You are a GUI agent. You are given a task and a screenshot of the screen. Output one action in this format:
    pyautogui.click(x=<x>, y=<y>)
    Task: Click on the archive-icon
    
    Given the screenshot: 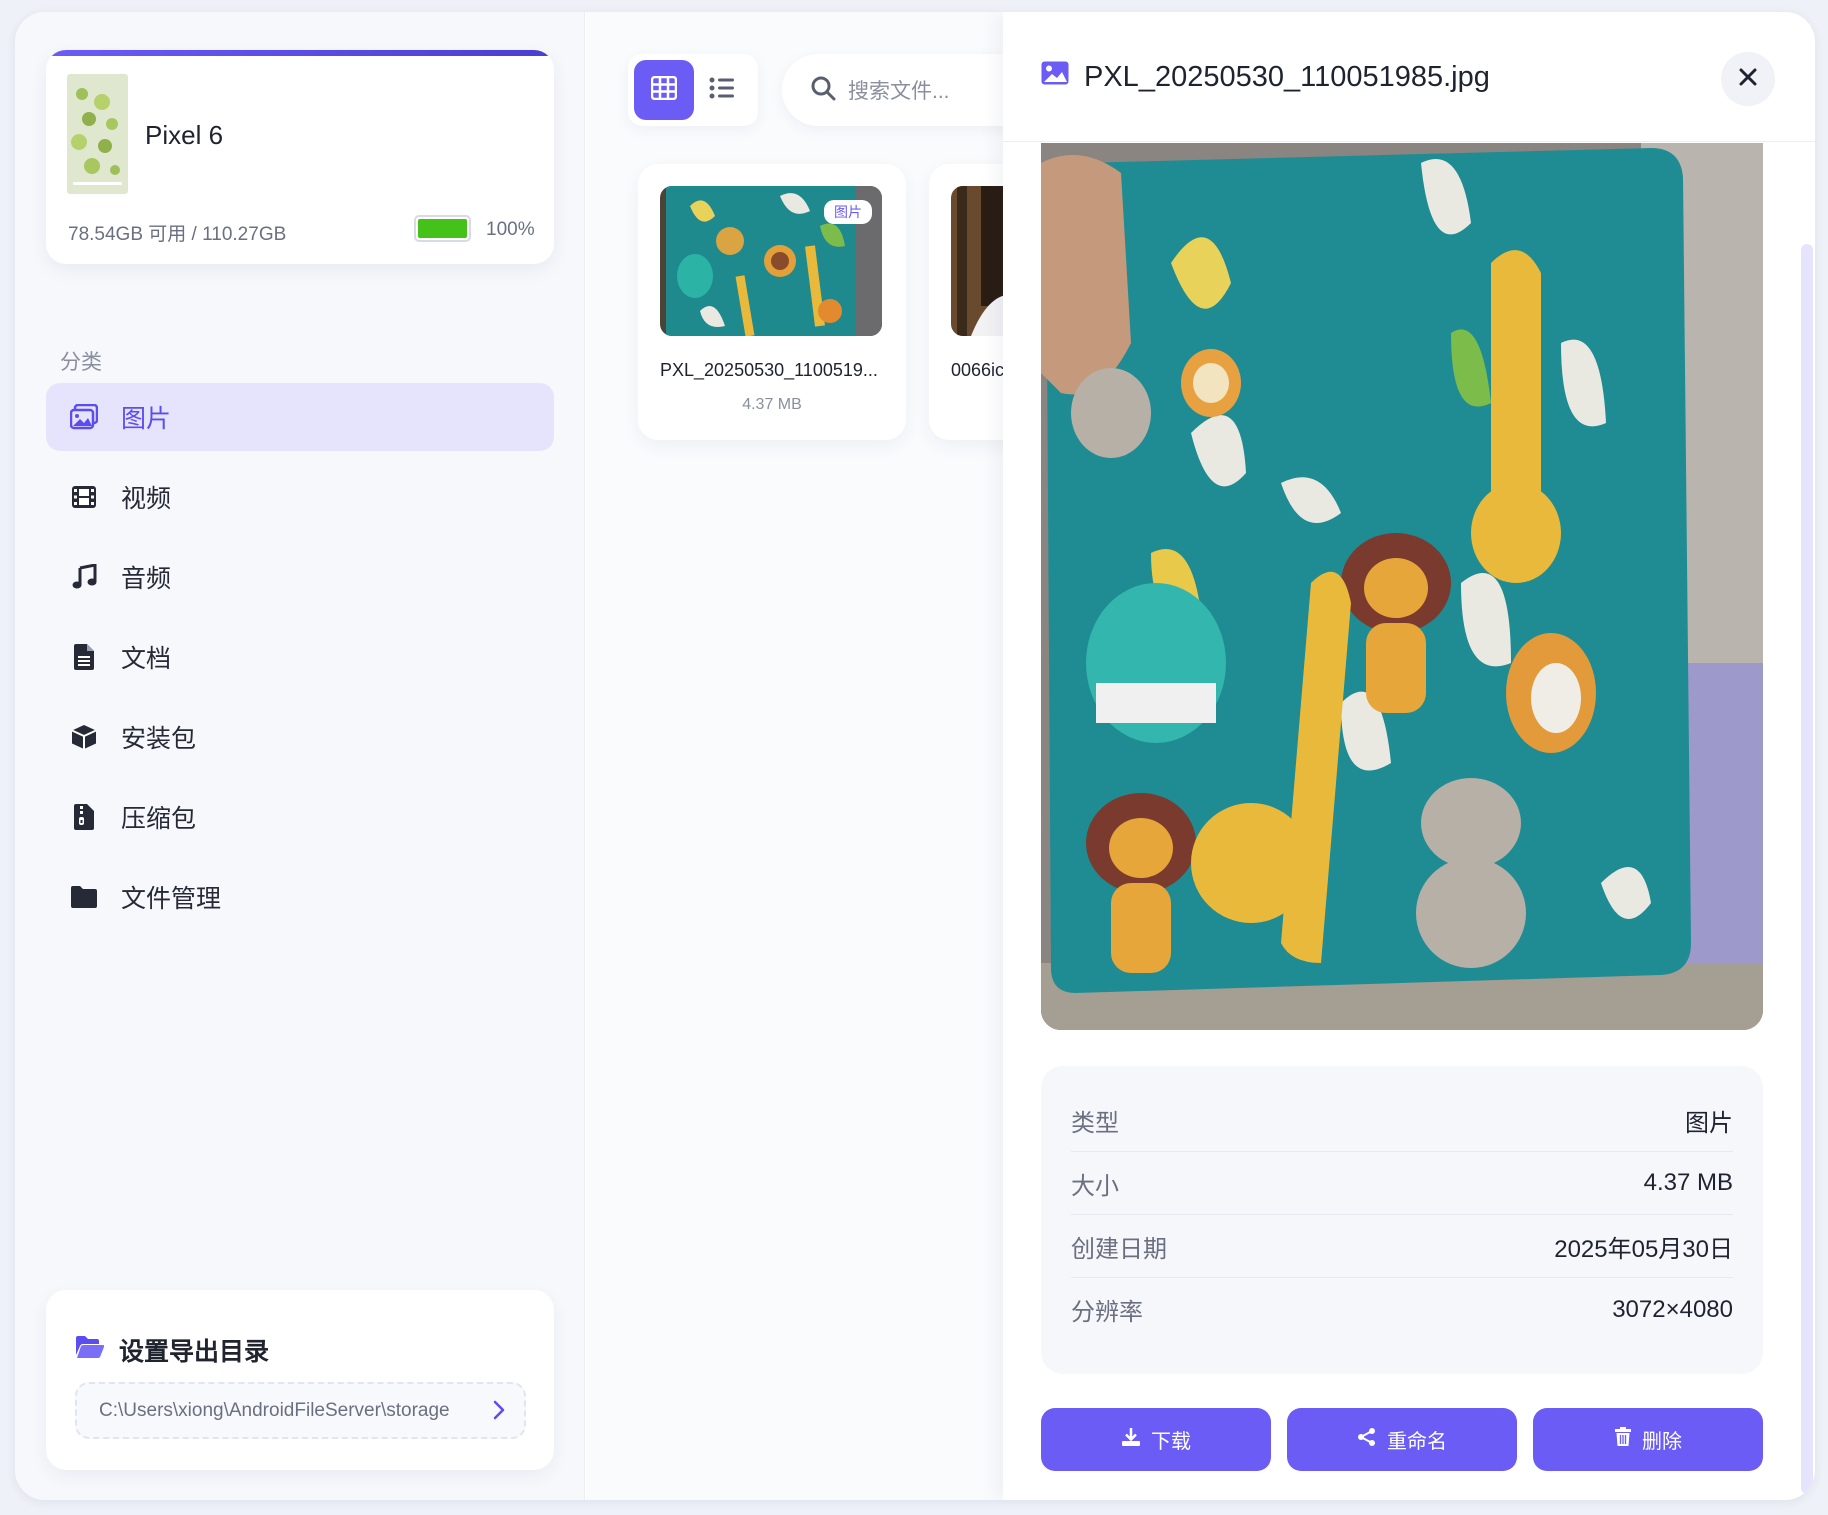 What is the action you would take?
    pyautogui.click(x=84, y=817)
    